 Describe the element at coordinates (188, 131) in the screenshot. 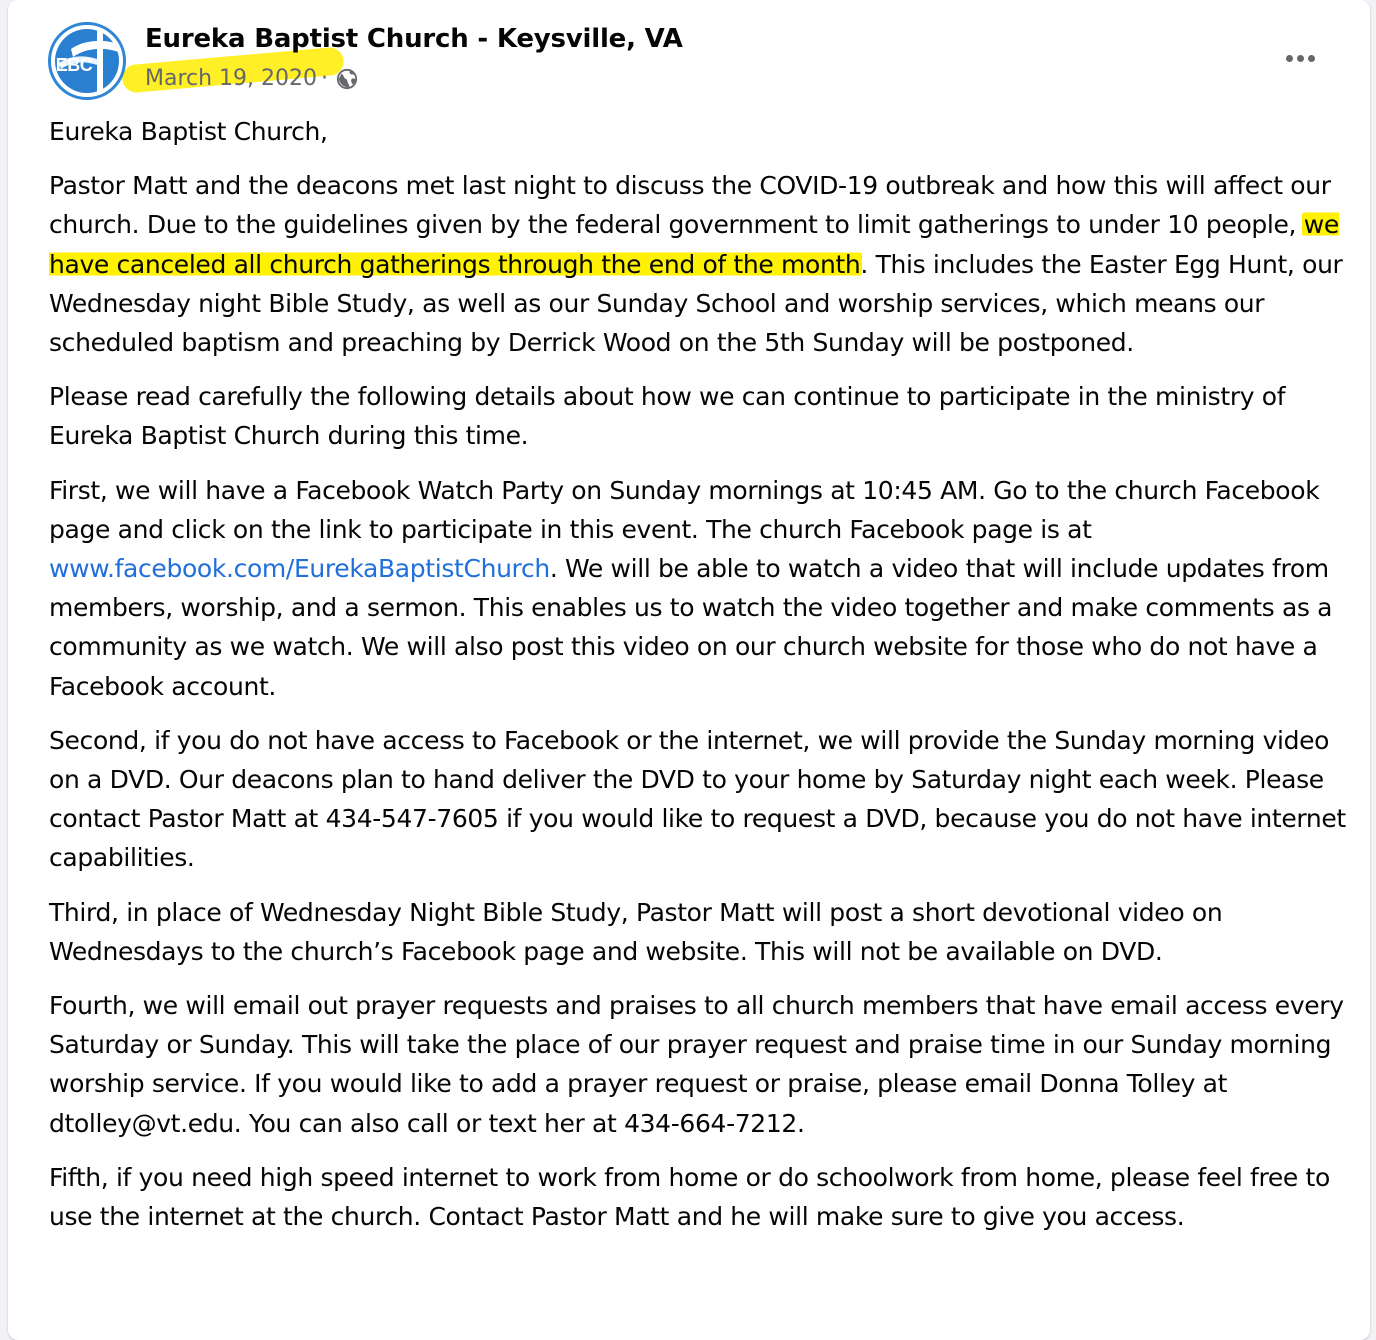

I see `greeting-paragraph: Eureka Baptist Church,` at that location.